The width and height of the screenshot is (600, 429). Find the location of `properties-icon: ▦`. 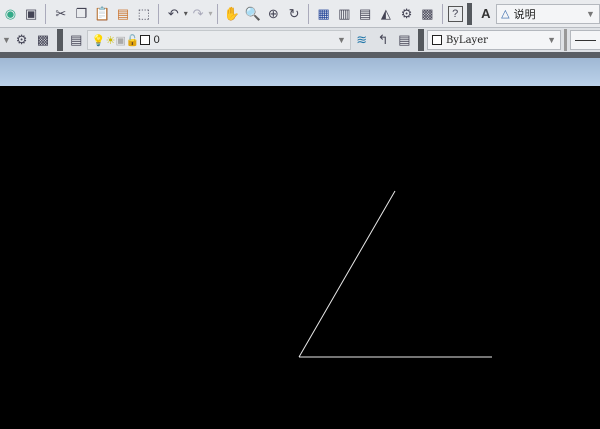

properties-icon: ▦ is located at coordinates (323, 14).